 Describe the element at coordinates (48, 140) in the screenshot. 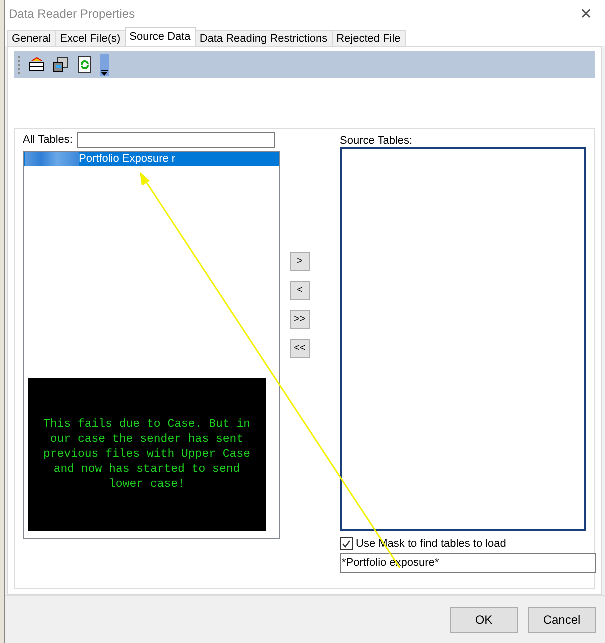

I see `all-tables-label: All Tables:` at that location.